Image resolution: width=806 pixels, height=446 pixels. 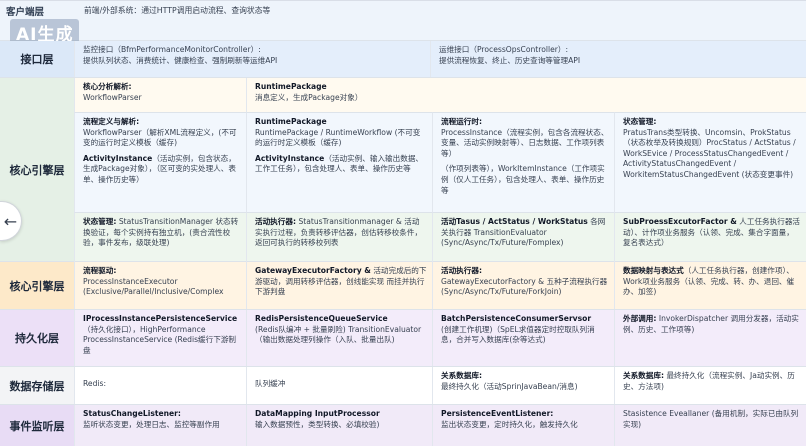 What do you see at coordinates (321, 318) in the screenshot?
I see `redis-queue-title: RedisPersistenceQueueService` at bounding box center [321, 318].